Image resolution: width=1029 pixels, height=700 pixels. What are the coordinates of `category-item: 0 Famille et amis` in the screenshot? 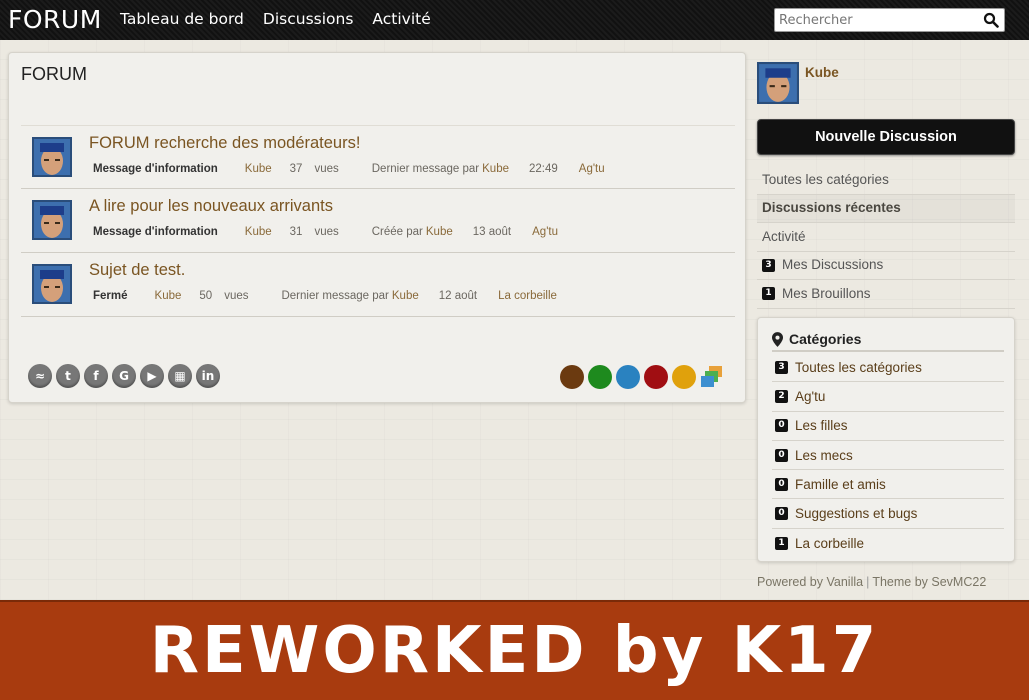 It's located at (888, 485).